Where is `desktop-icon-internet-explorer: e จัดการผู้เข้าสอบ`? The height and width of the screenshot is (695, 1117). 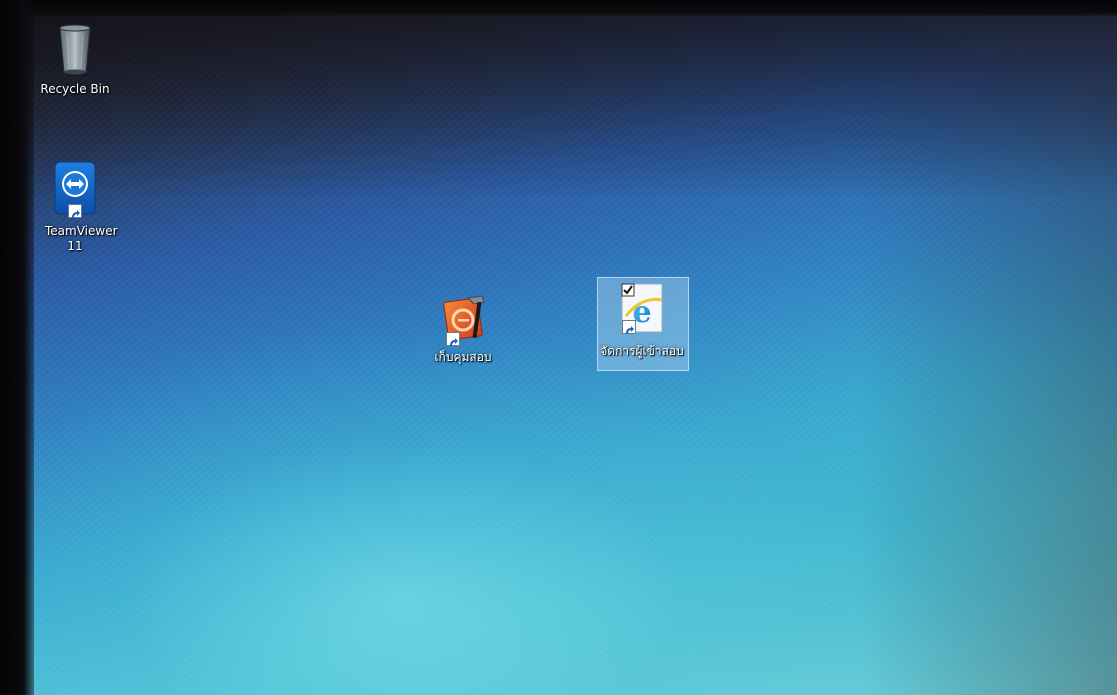 desktop-icon-internet-explorer: e จัดการผู้เข้าสอบ is located at coordinates (642, 319).